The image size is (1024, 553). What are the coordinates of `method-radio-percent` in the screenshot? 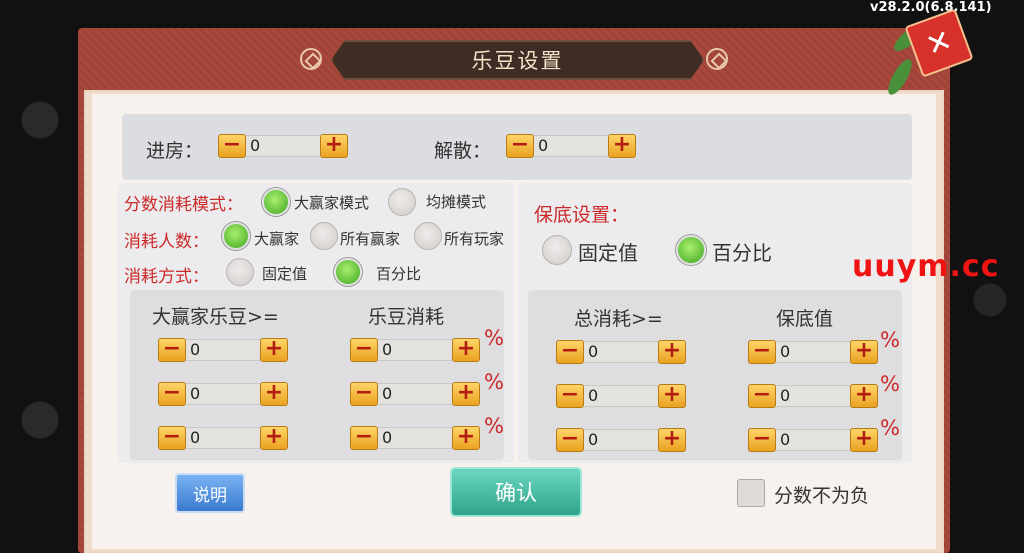 It's located at (348, 272).